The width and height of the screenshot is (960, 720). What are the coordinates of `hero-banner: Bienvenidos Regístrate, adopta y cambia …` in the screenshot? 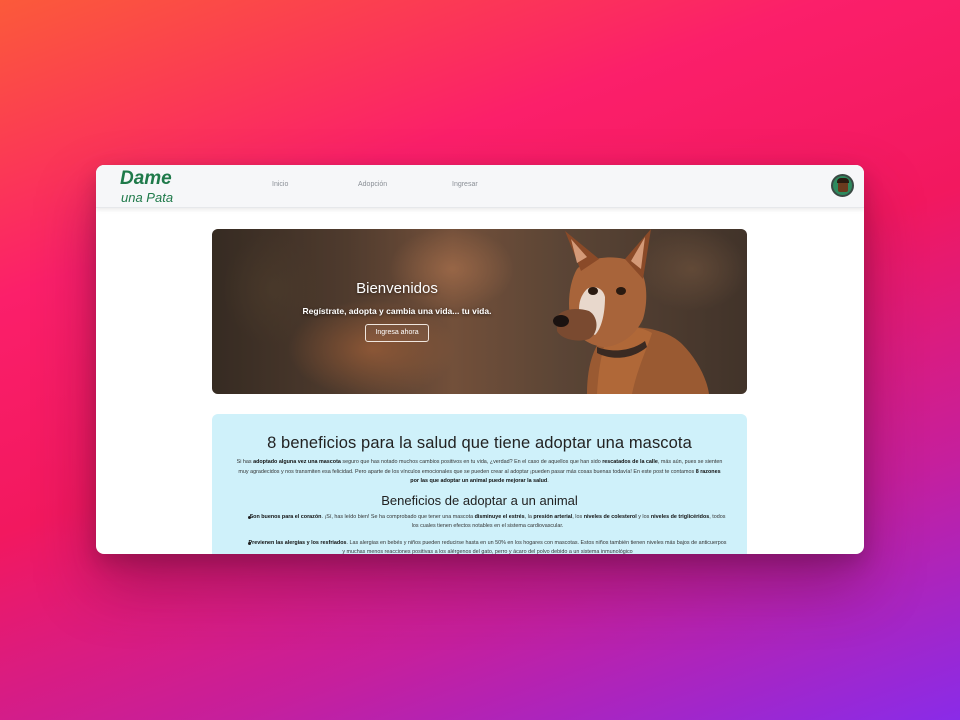 It's located at (479, 311).